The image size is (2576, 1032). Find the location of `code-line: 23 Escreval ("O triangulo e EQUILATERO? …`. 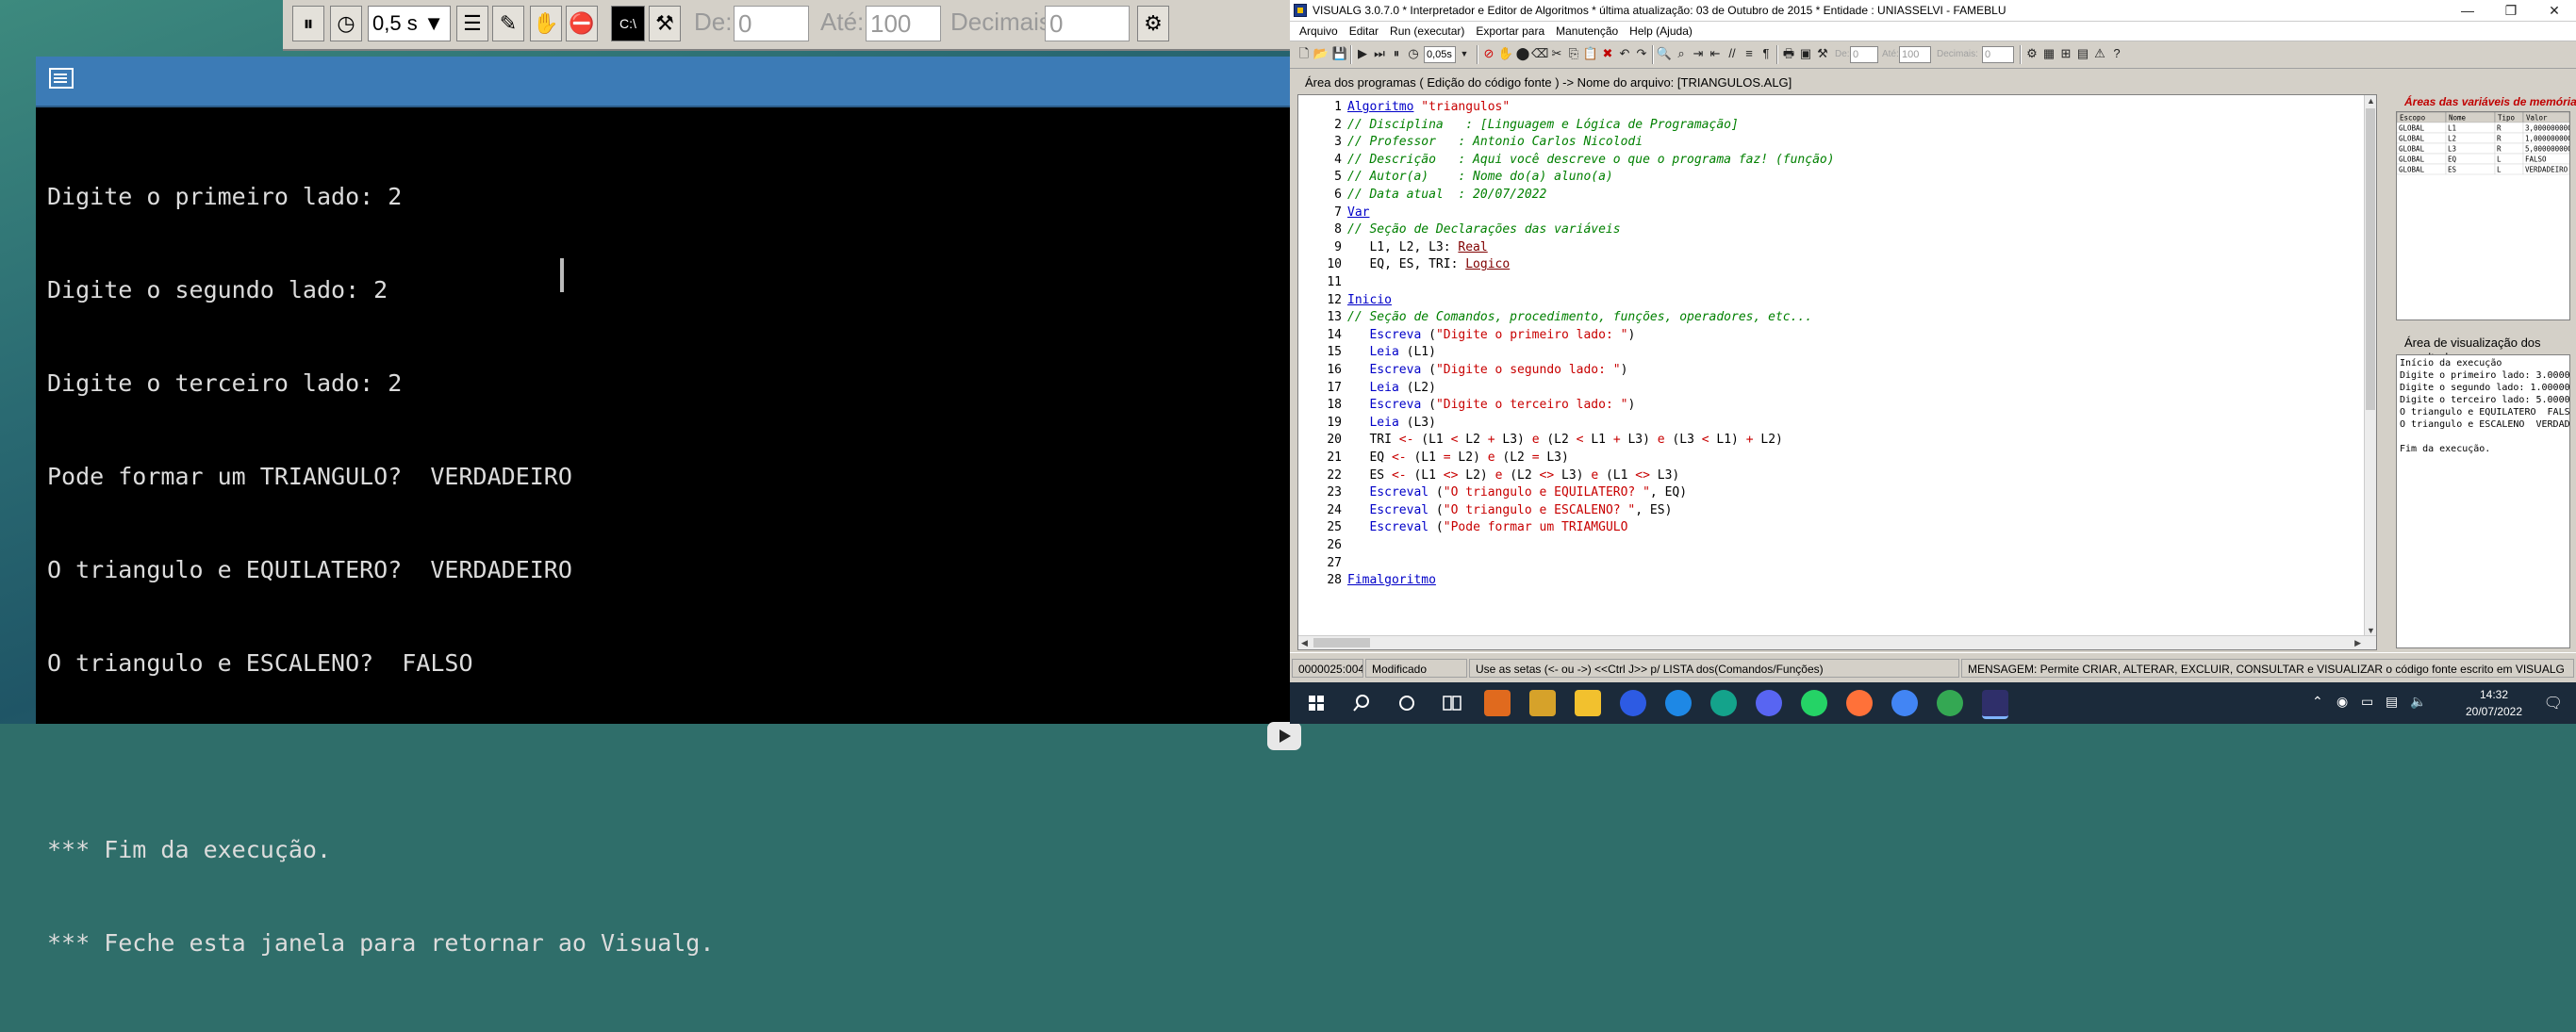

code-line: 23 Escreval ("O triangulo e EQUILATERO? … is located at coordinates (1492, 493).